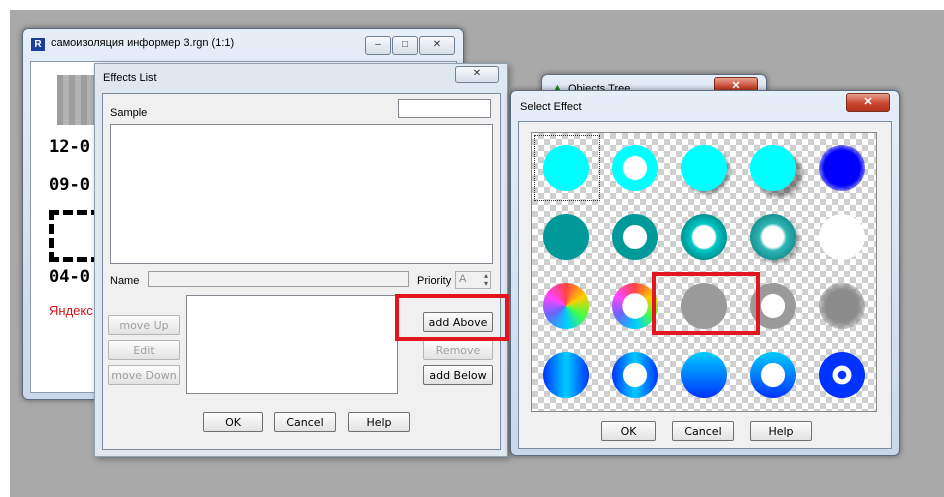  Describe the element at coordinates (144, 375) in the screenshot. I see `move-down-button: move Down` at that location.